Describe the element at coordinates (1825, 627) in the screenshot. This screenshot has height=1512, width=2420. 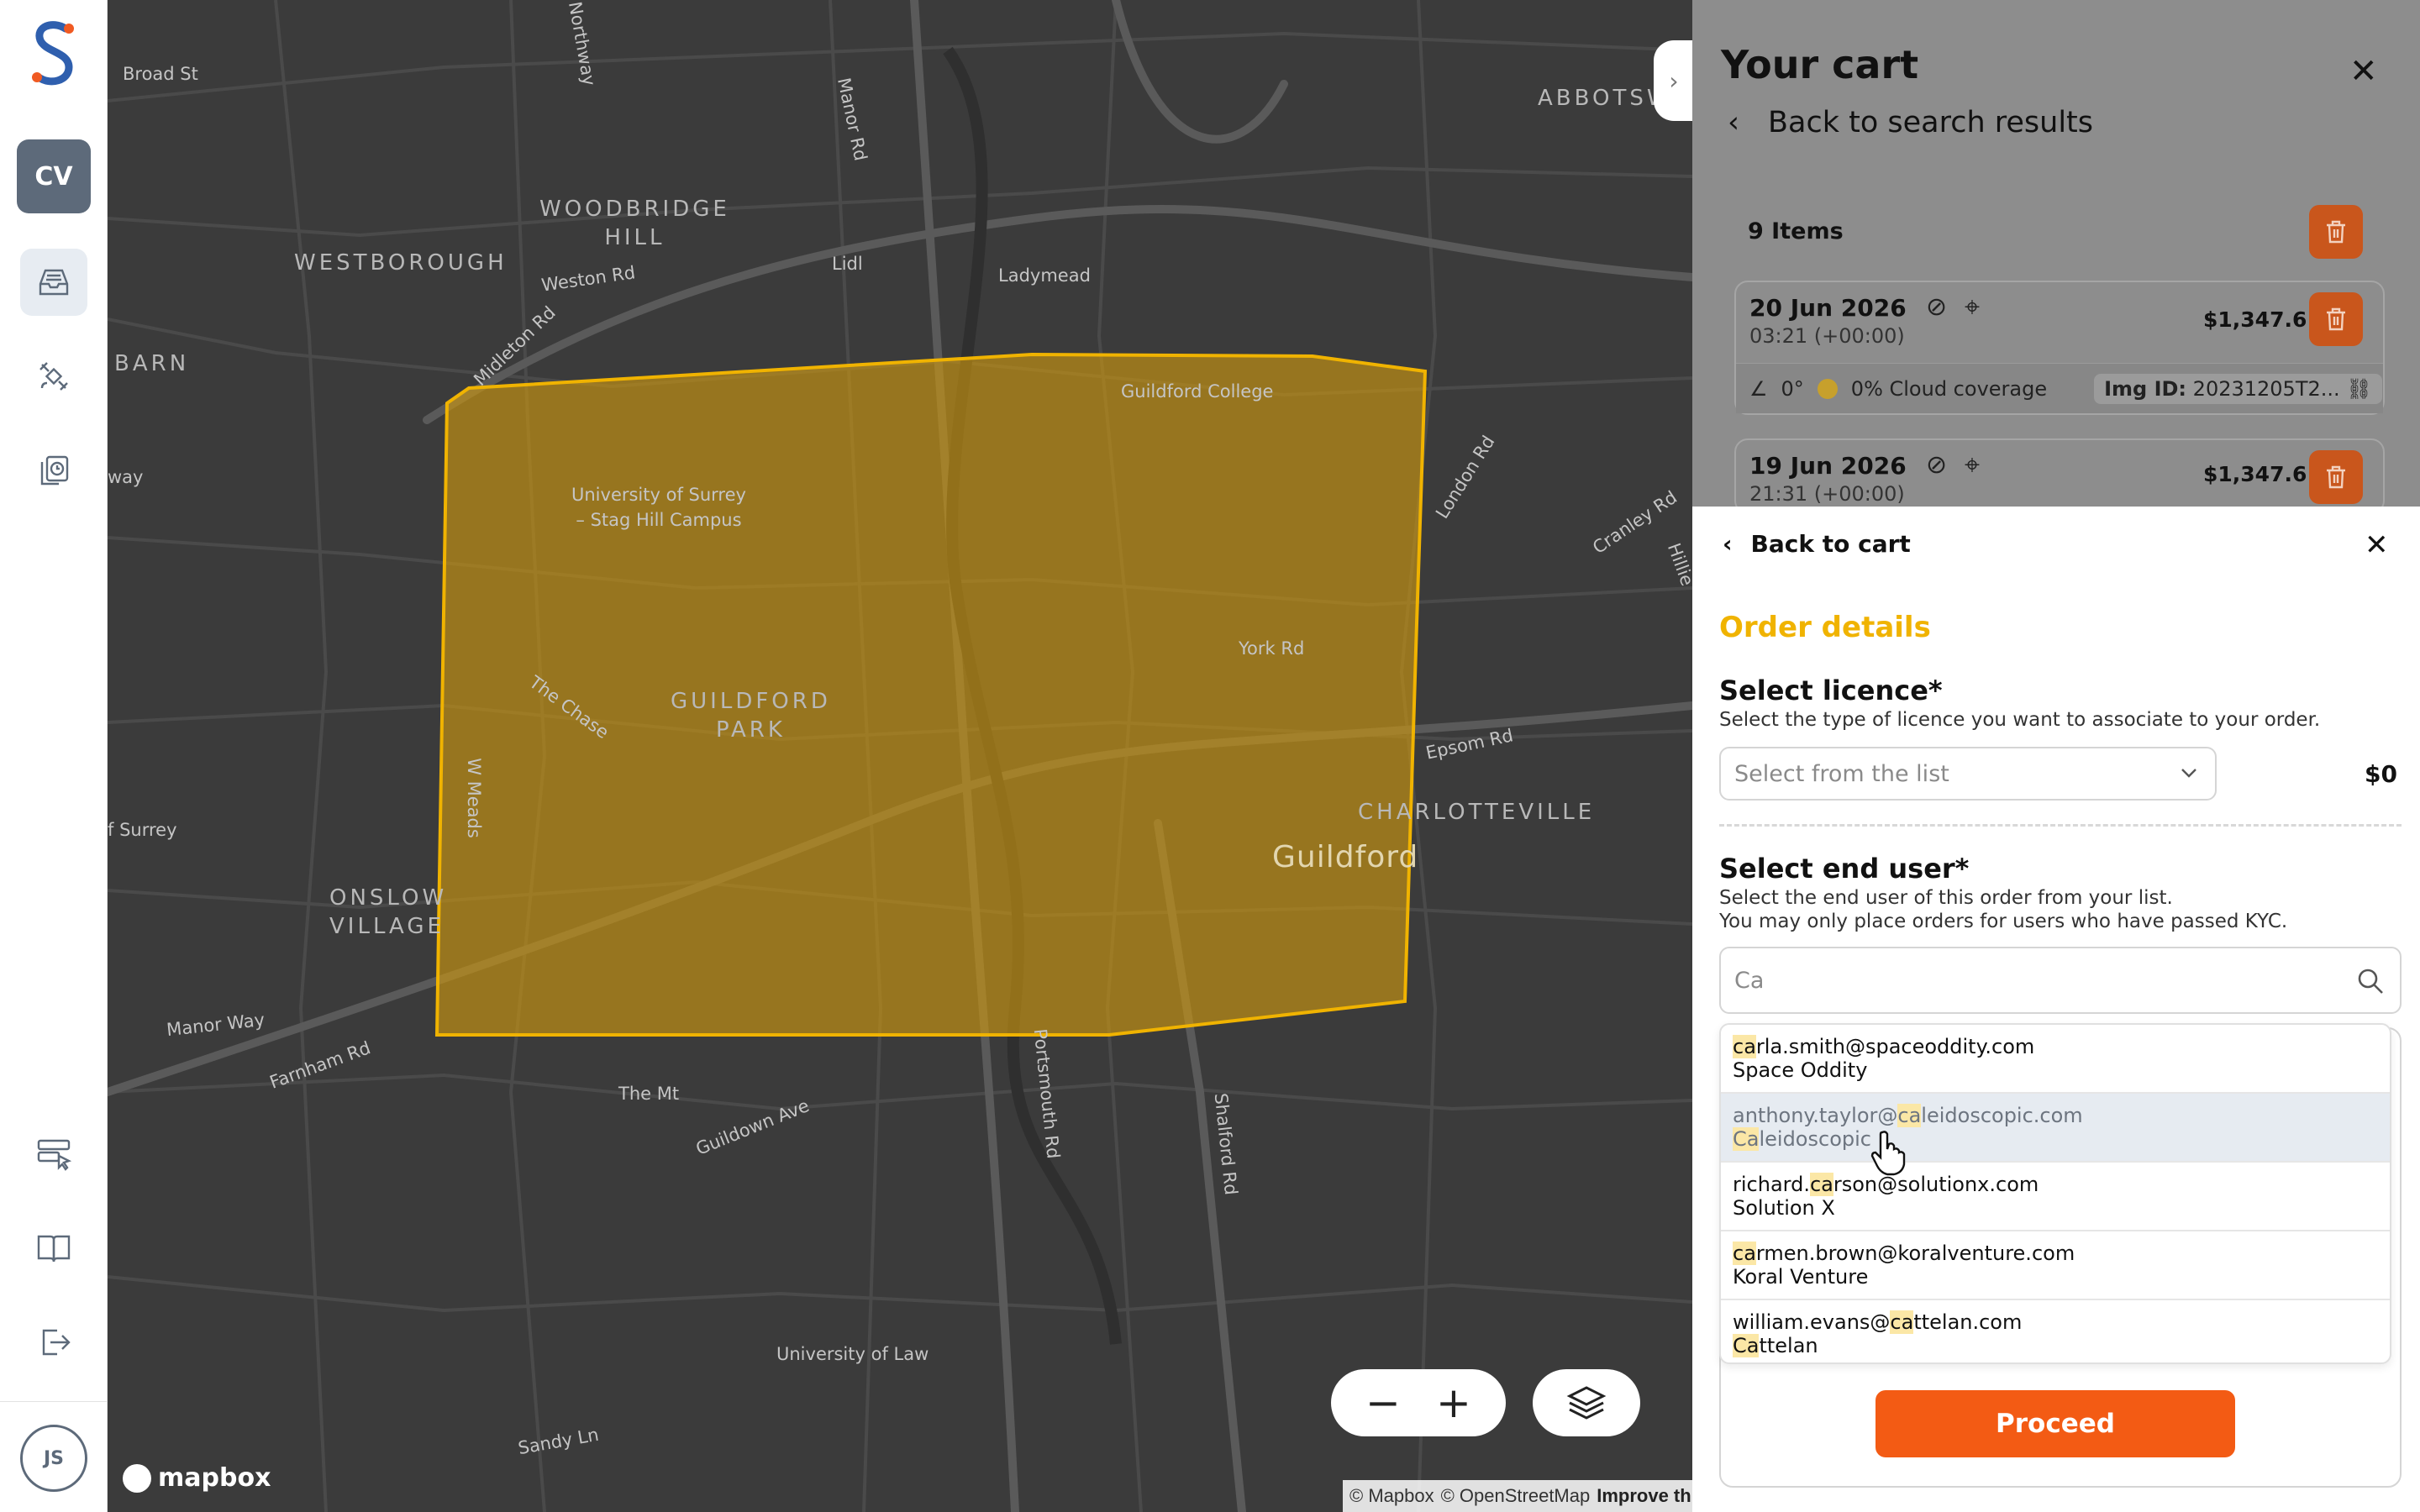
I see `order-details-title: Order details` at that location.